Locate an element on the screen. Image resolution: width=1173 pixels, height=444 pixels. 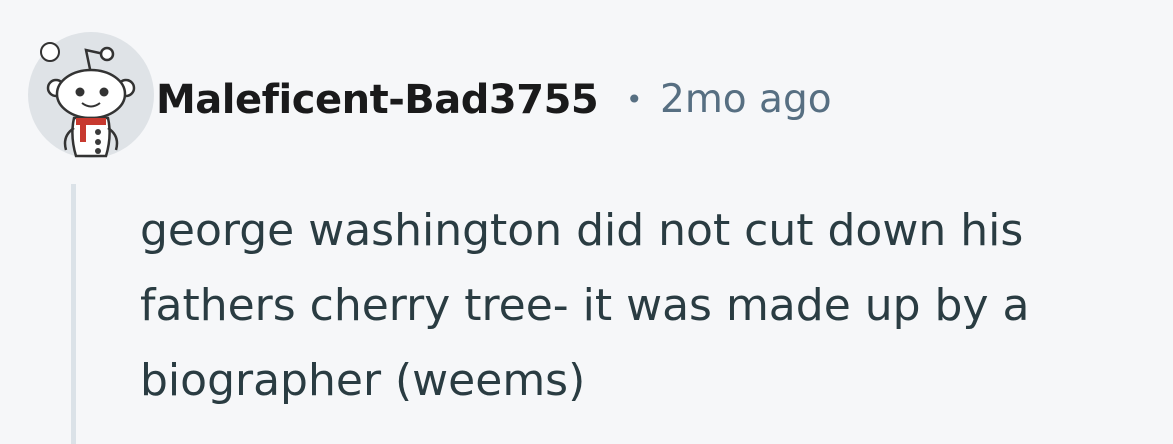
thread-line is located at coordinates (73, 314).